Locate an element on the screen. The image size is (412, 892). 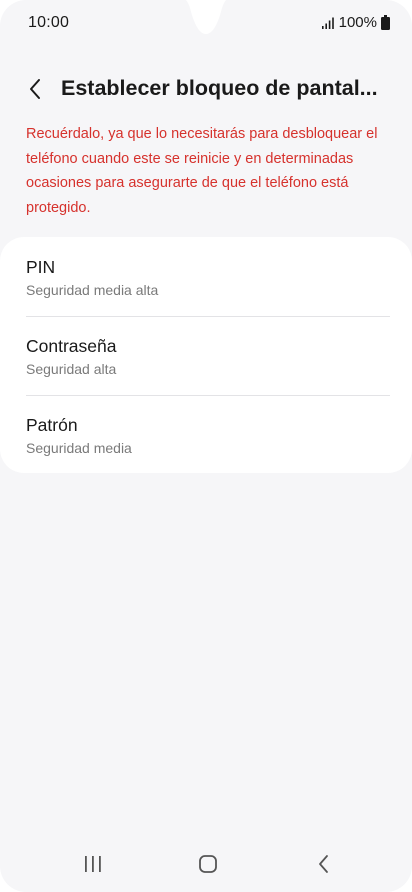
option-title: PIN is located at coordinates (41, 267).